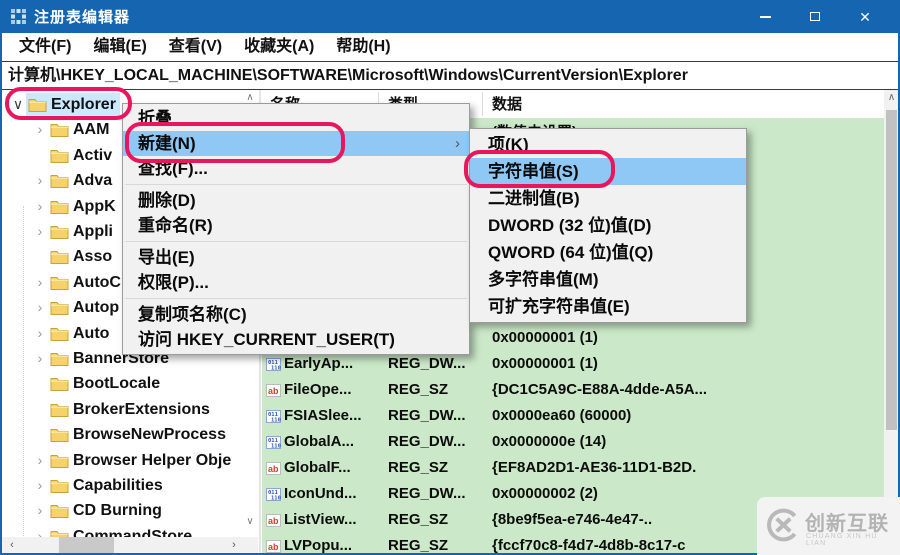 This screenshot has width=900, height=555. I want to click on tree-item: › CommandStore, so click(130, 530).